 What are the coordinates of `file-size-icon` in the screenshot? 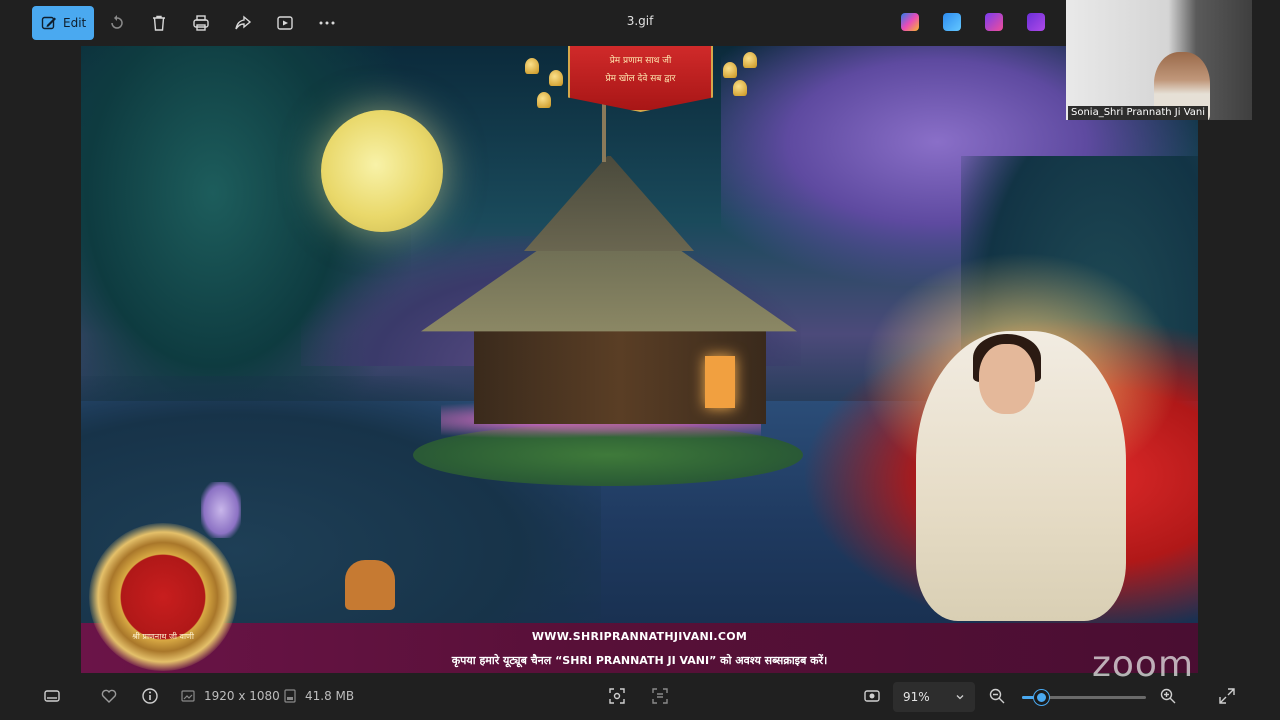 It's located at (290, 696).